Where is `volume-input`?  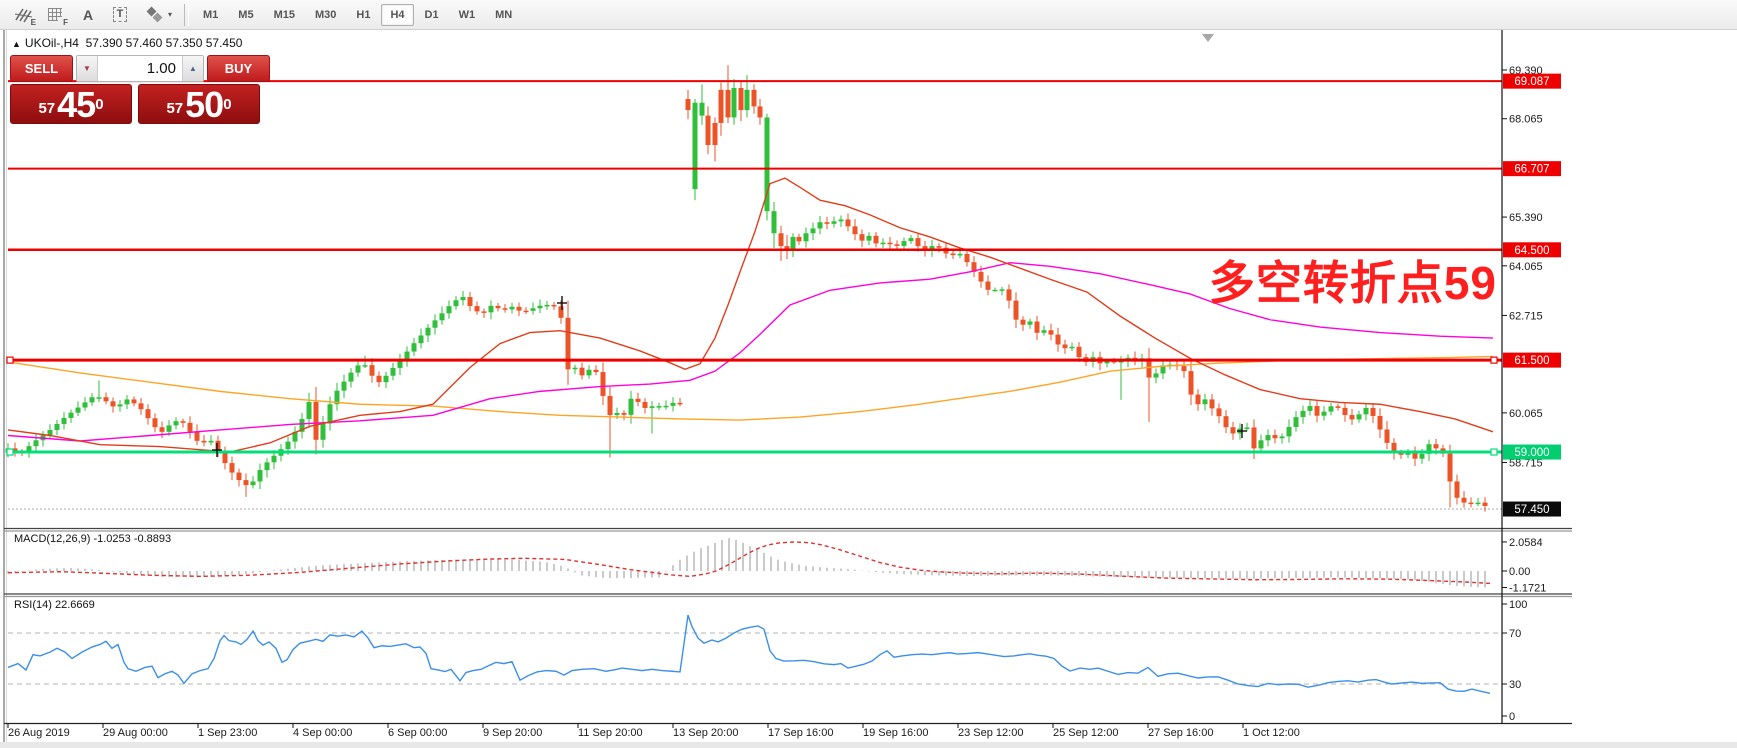 volume-input is located at coordinates (140, 68).